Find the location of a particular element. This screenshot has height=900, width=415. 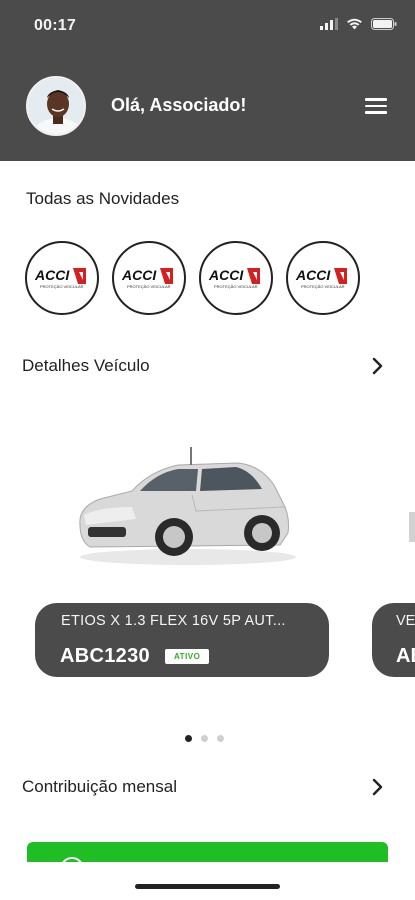

car-image is located at coordinates (187, 506).